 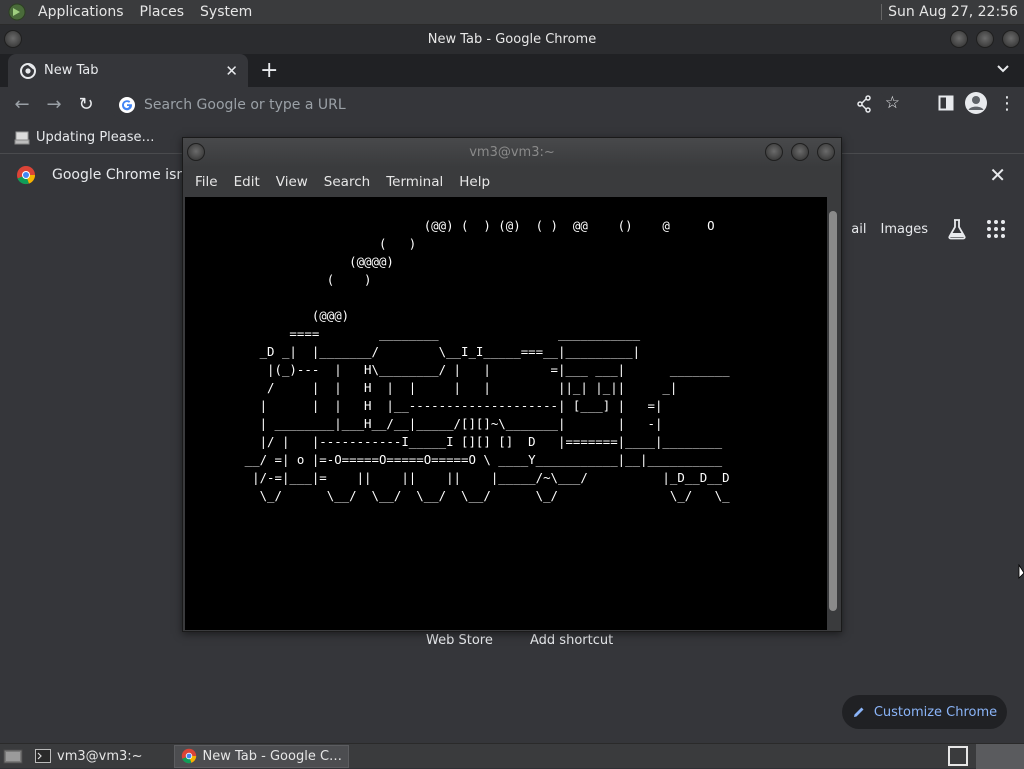 I want to click on side-panel-icon, so click(x=946, y=103).